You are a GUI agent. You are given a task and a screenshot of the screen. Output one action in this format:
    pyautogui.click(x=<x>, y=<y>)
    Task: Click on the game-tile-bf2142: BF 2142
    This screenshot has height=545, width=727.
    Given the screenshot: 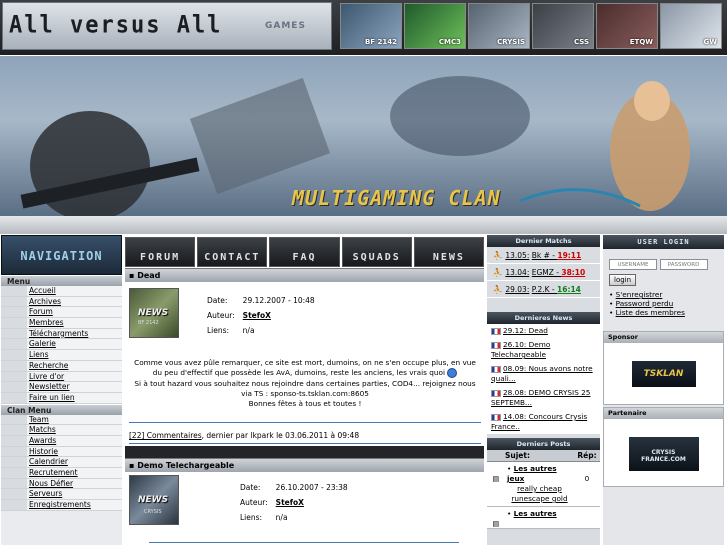 What is the action you would take?
    pyautogui.click(x=371, y=26)
    